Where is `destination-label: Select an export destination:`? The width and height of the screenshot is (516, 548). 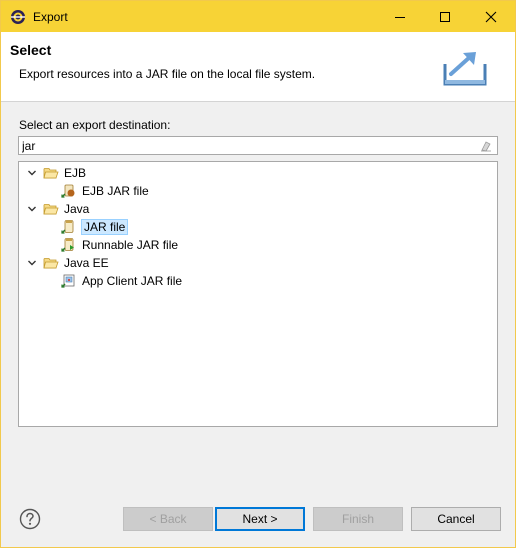 destination-label: Select an export destination: is located at coordinates (95, 125).